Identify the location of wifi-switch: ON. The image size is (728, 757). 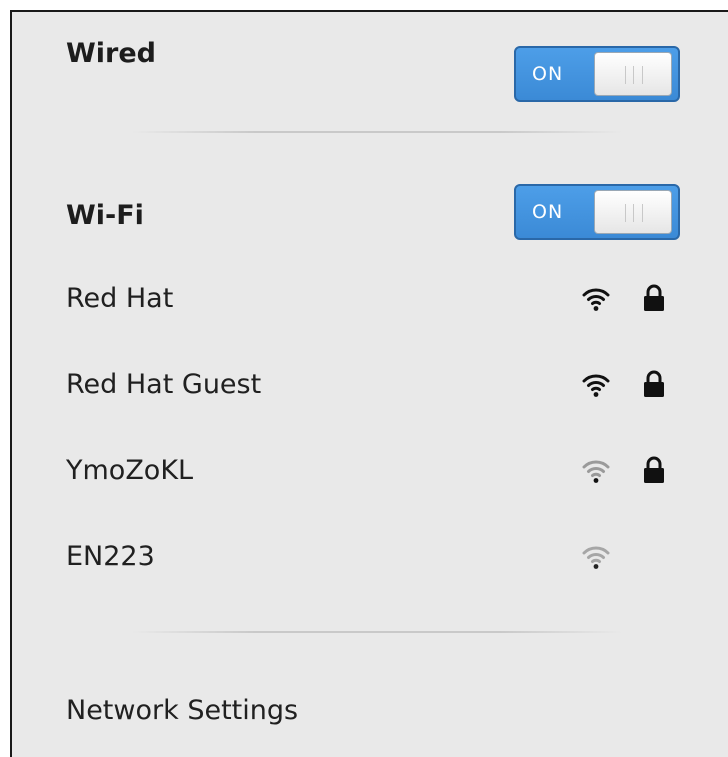
(597, 212).